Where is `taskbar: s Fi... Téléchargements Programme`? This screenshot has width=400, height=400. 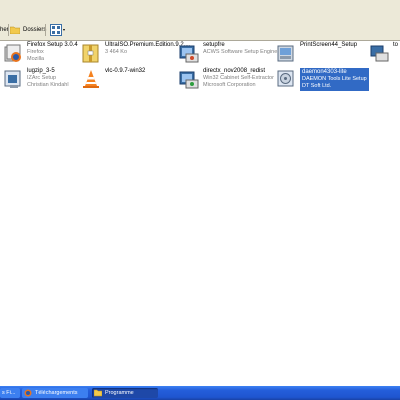 taskbar: s Fi... Téléchargements Programme is located at coordinates (200, 393).